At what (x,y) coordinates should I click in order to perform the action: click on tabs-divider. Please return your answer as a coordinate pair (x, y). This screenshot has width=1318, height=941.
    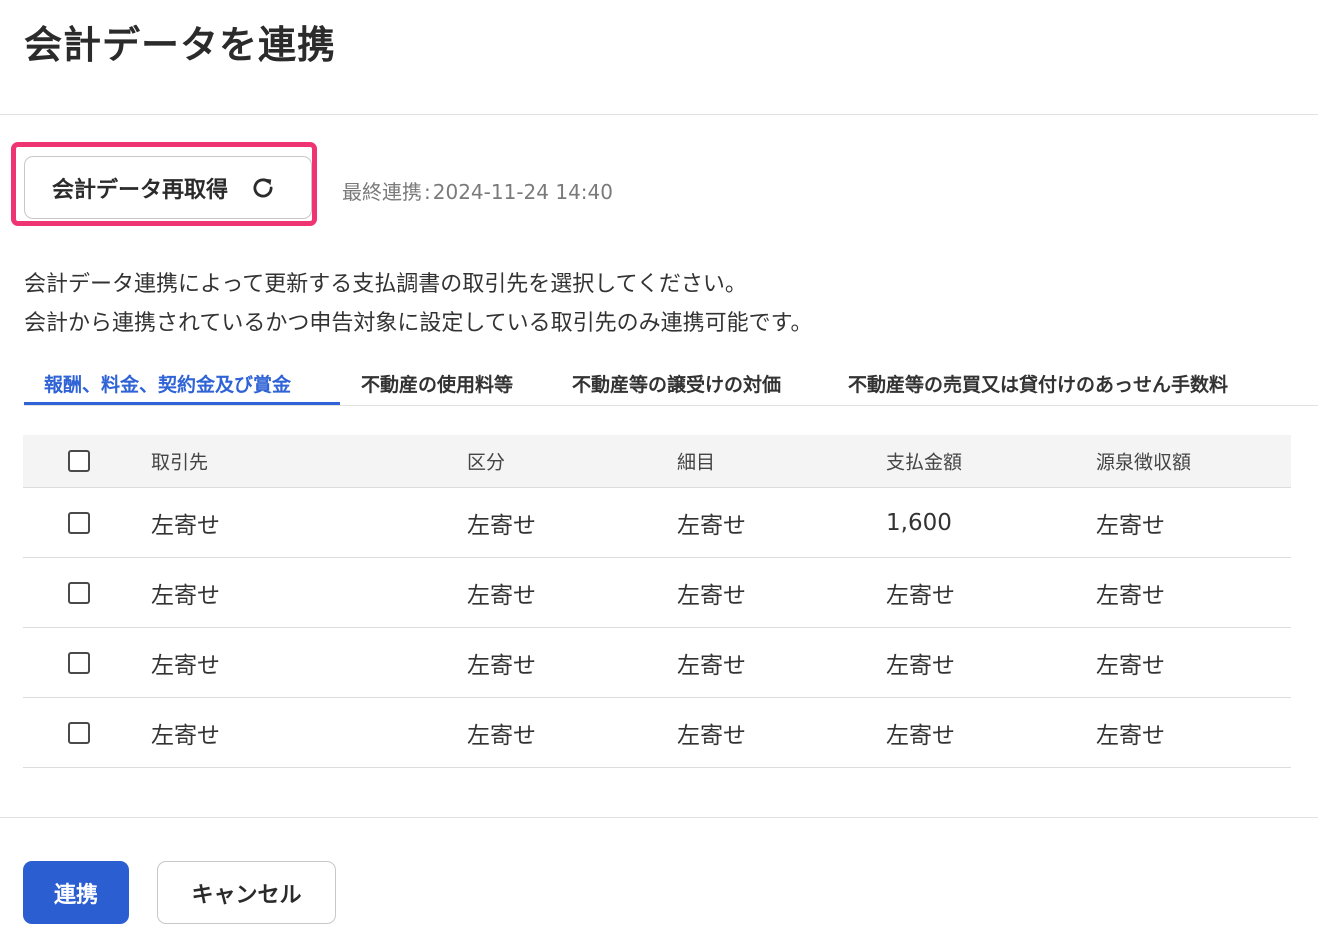
    Looking at the image, I should click on (671, 405).